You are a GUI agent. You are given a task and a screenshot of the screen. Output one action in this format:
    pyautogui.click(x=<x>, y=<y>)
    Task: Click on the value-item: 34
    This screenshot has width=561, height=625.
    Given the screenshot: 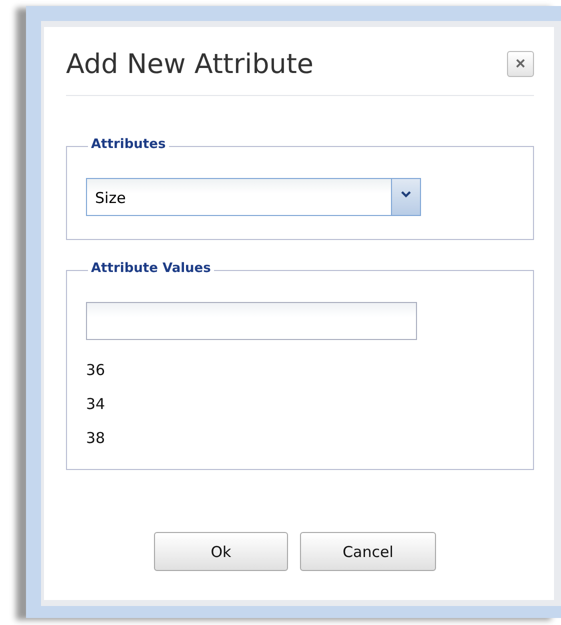 What is the action you would take?
    pyautogui.click(x=96, y=404)
    